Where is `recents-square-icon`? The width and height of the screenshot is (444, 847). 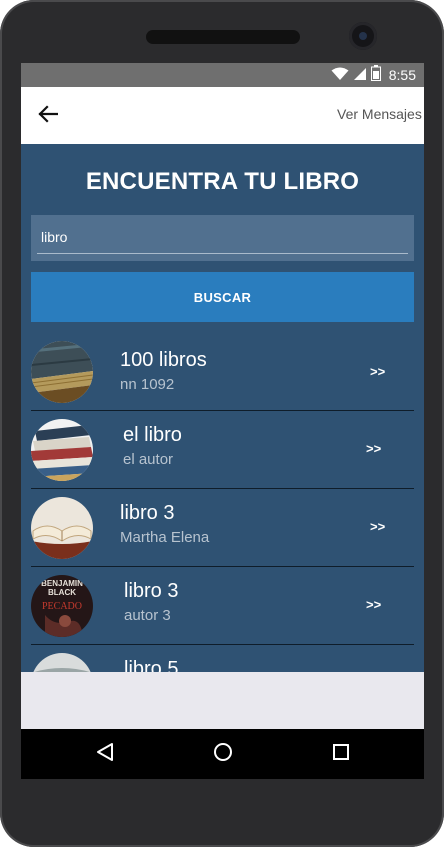
recents-square-icon is located at coordinates (341, 754).